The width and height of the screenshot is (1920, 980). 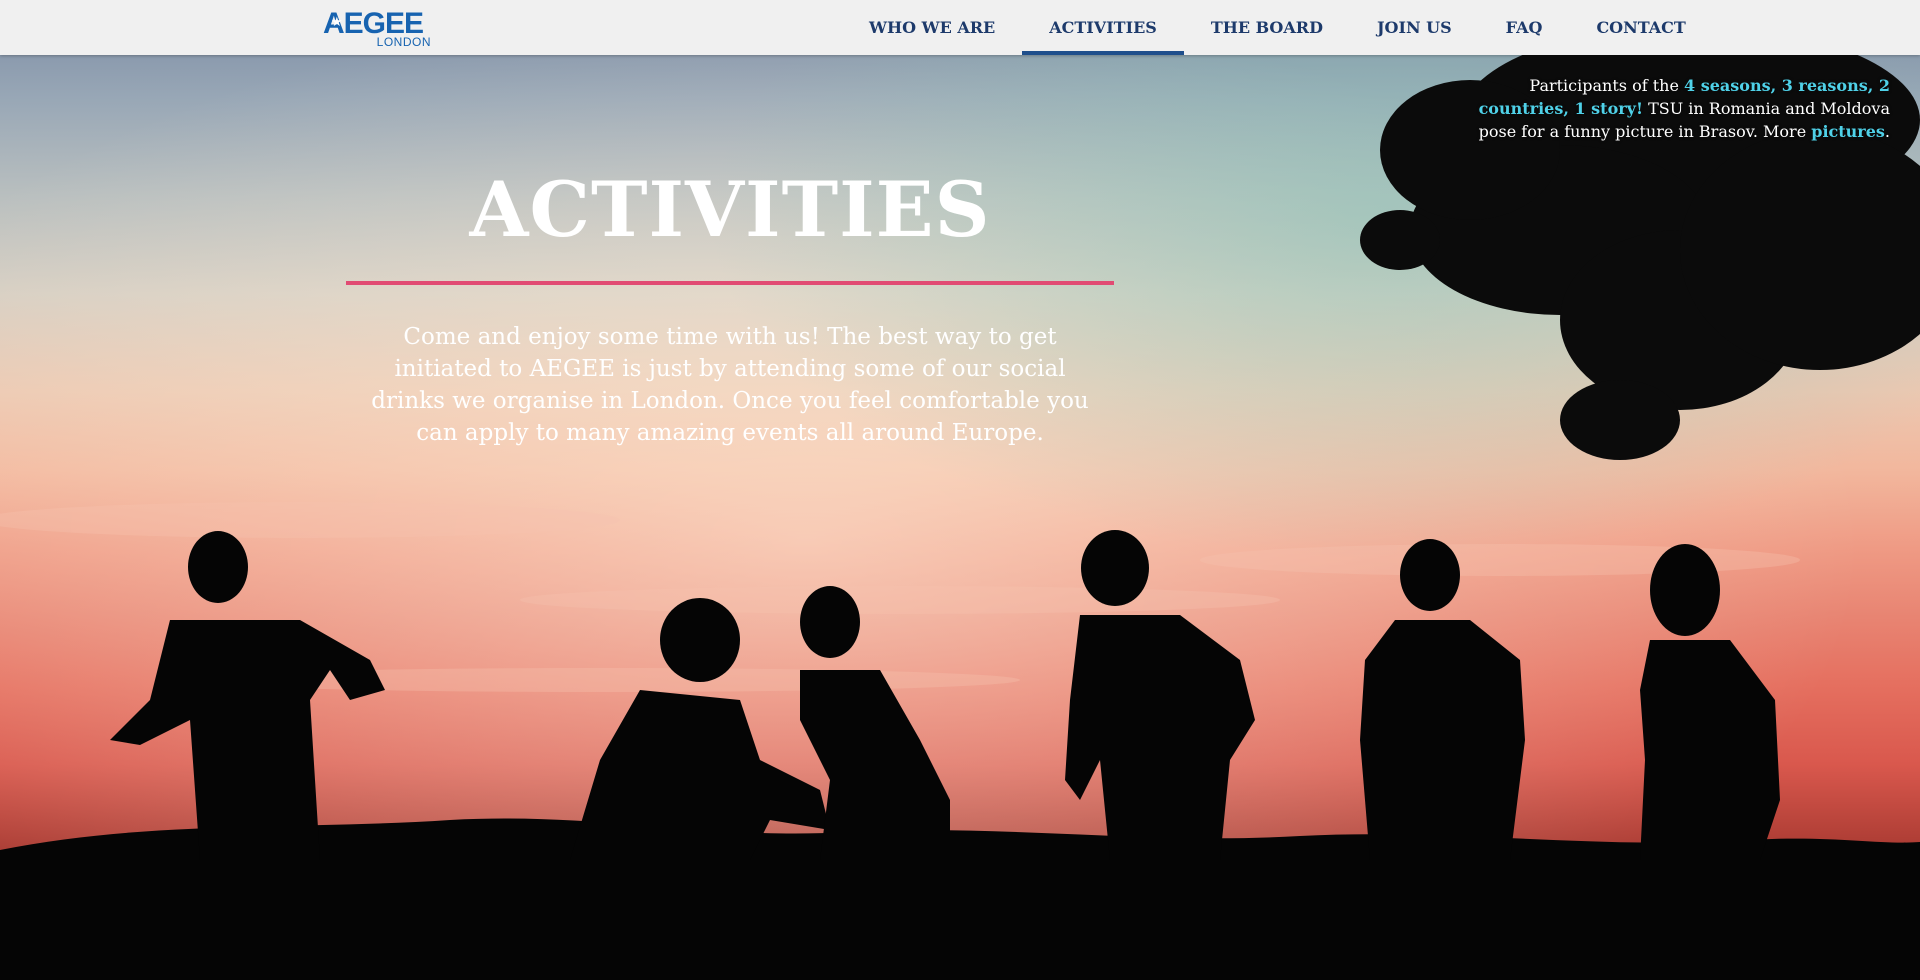 What do you see at coordinates (403, 42) in the screenshot?
I see `logo-subtitle: LONDON` at bounding box center [403, 42].